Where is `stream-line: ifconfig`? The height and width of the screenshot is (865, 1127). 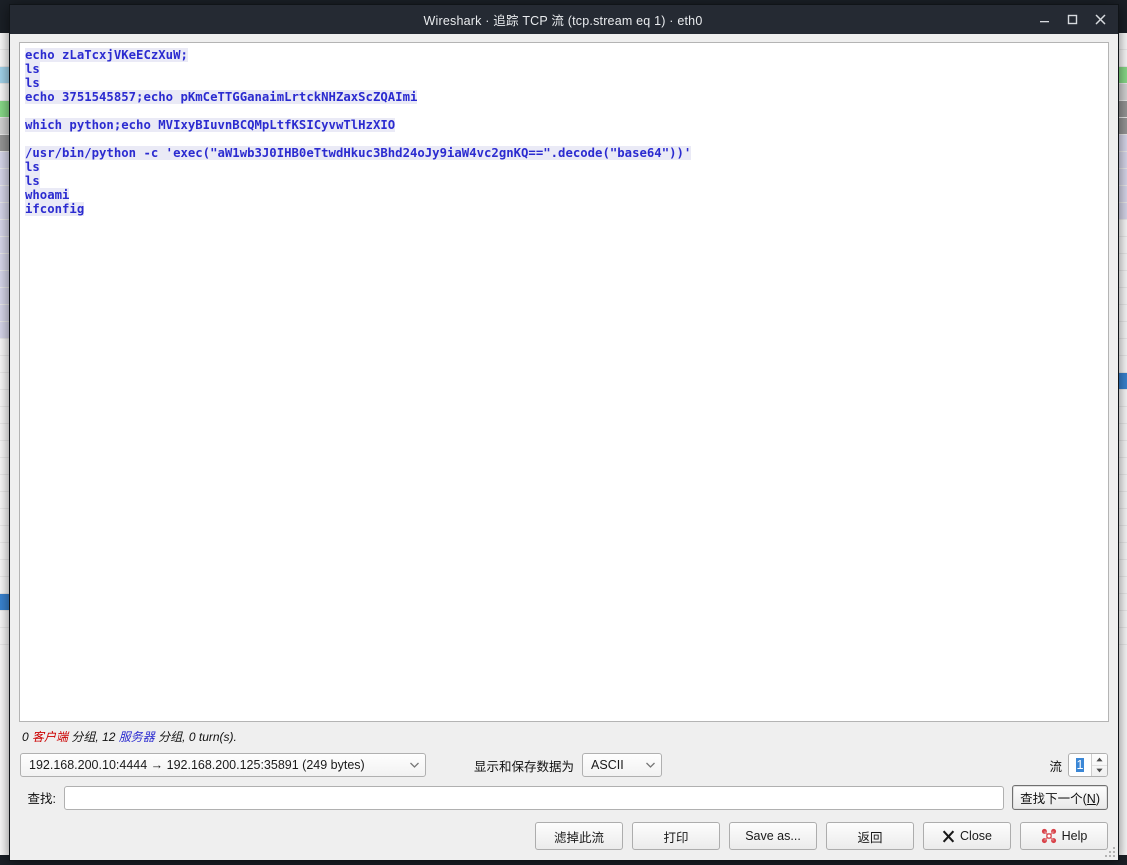
stream-line: ifconfig is located at coordinates (55, 209).